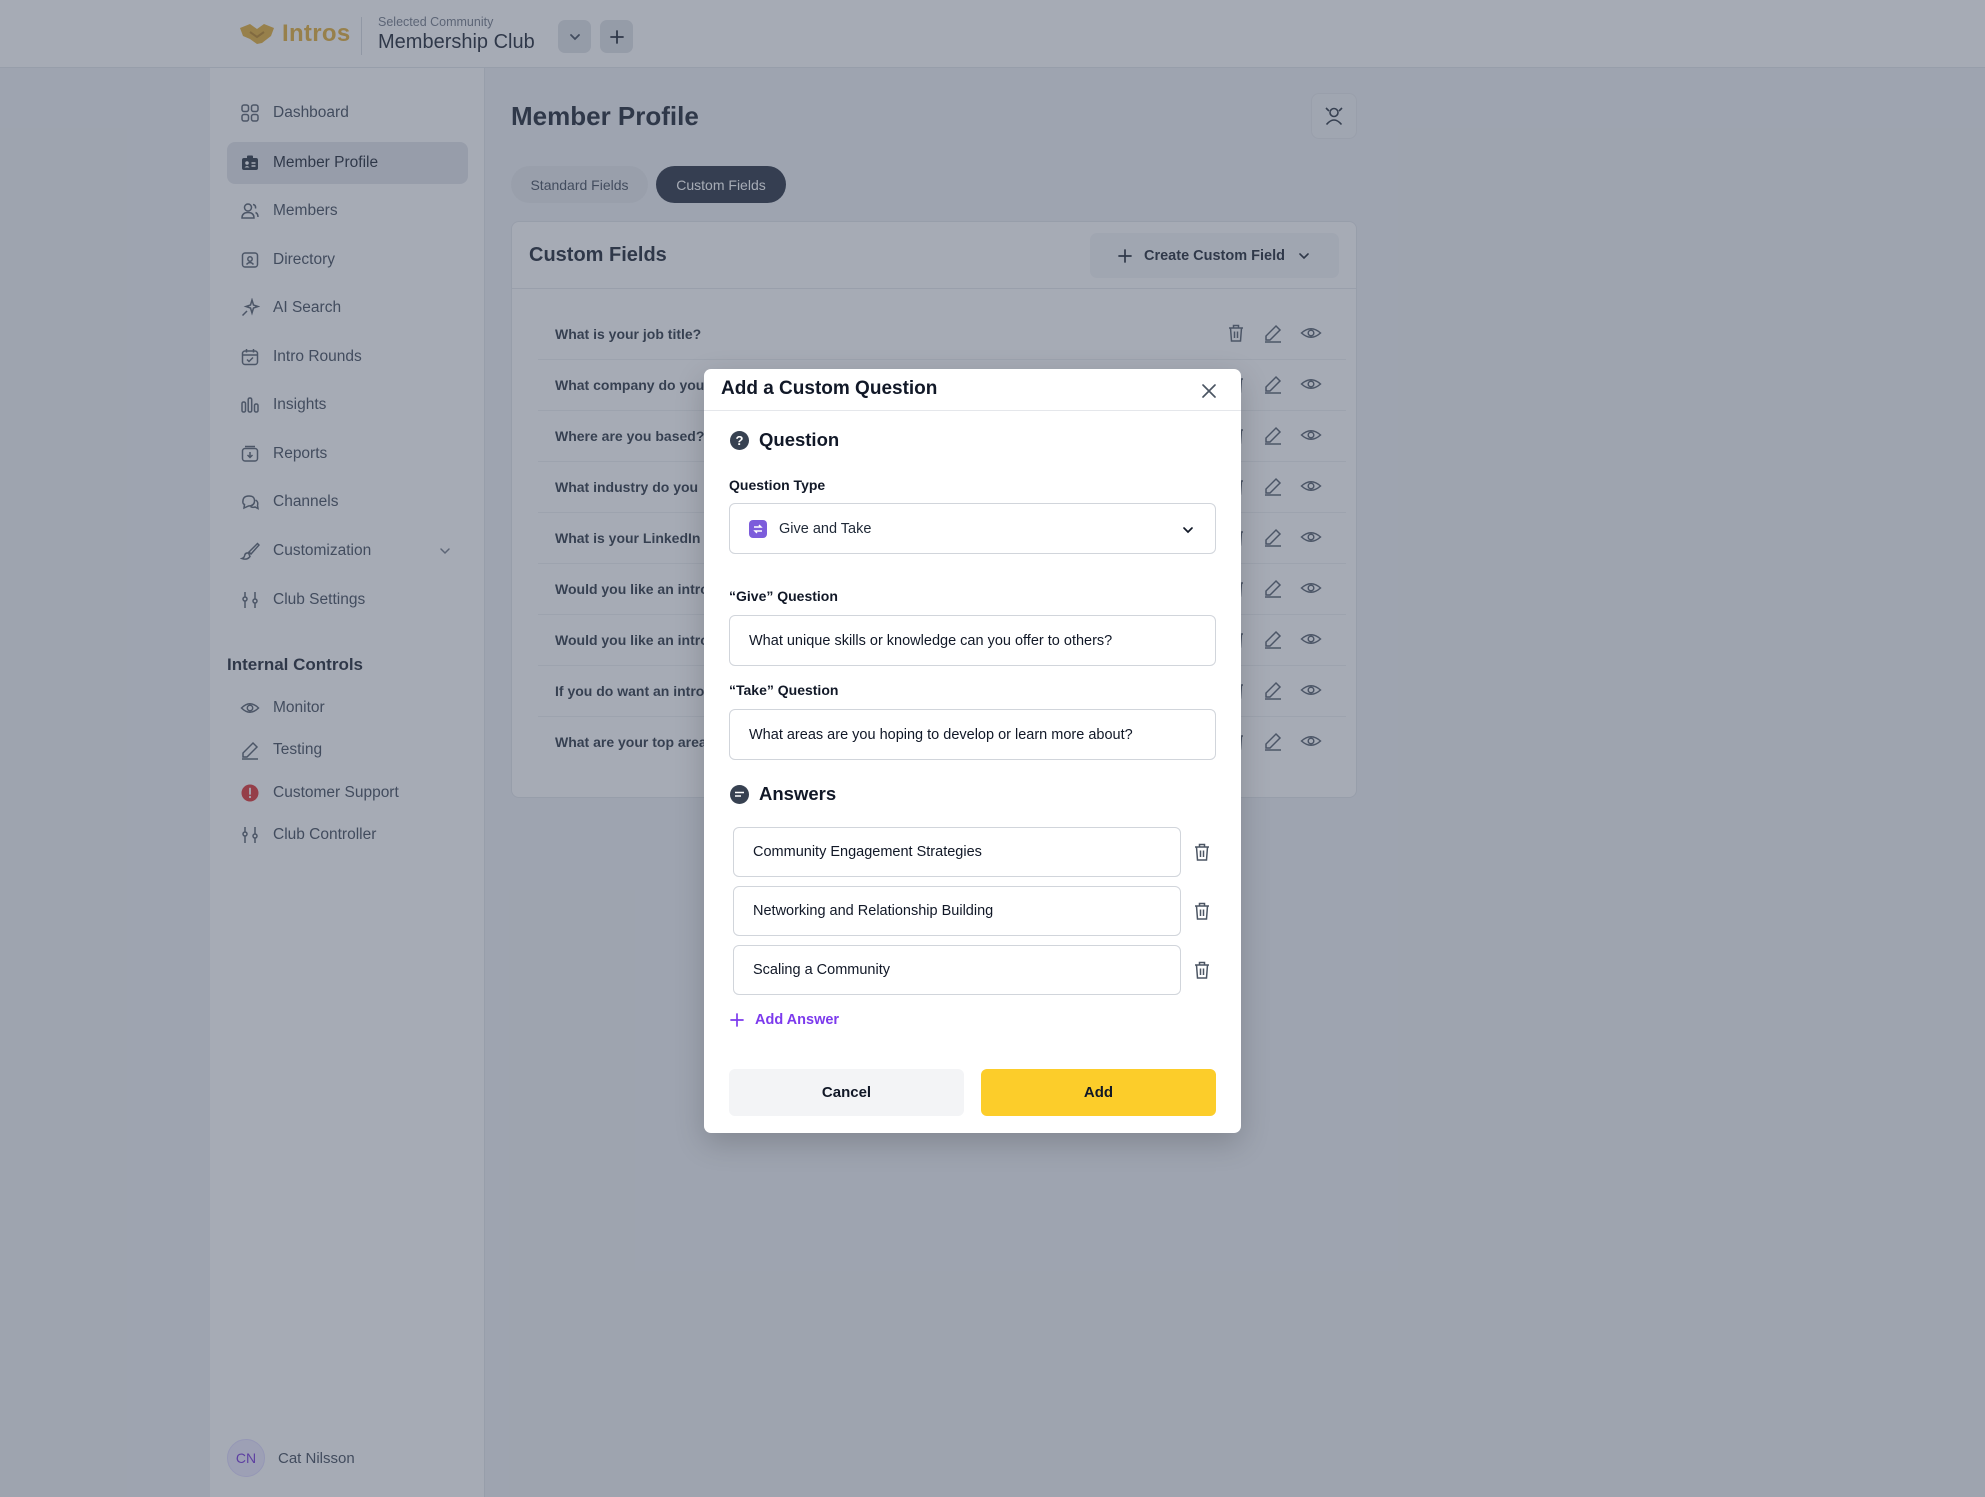 The height and width of the screenshot is (1497, 1985). Describe the element at coordinates (972, 734) in the screenshot. I see `take-question-input` at that location.